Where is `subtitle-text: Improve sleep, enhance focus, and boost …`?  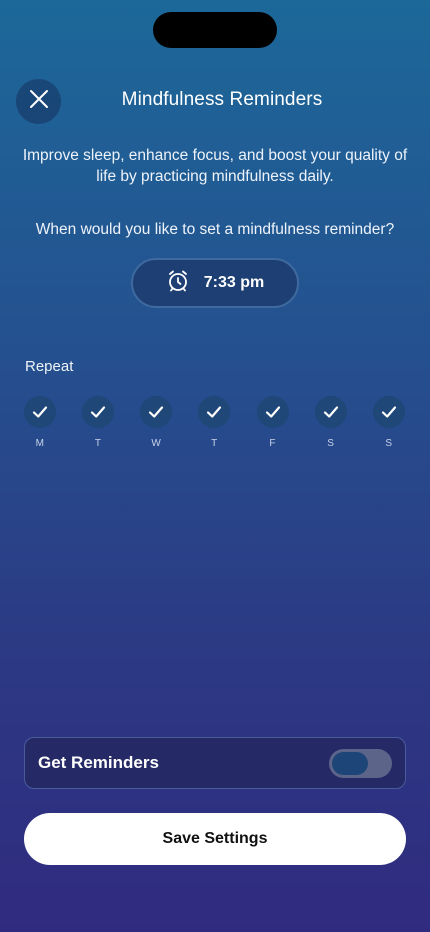 subtitle-text: Improve sleep, enhance focus, and boost … is located at coordinates (215, 166).